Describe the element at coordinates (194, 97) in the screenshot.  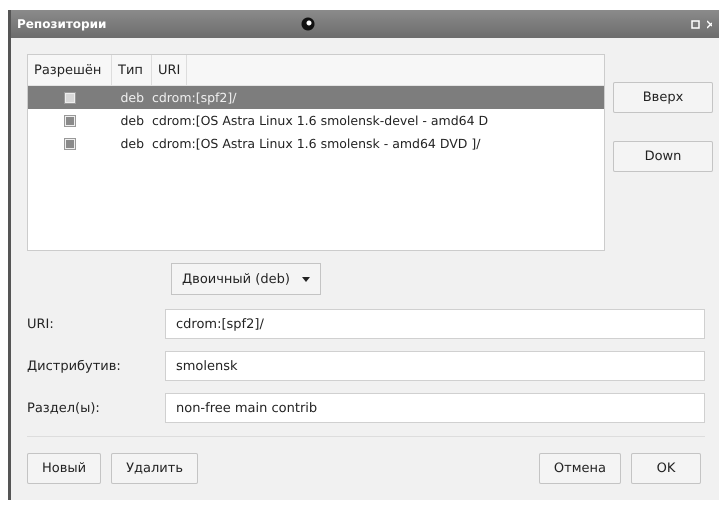
I see `uri-cell: cdrom:[spf2]/` at that location.